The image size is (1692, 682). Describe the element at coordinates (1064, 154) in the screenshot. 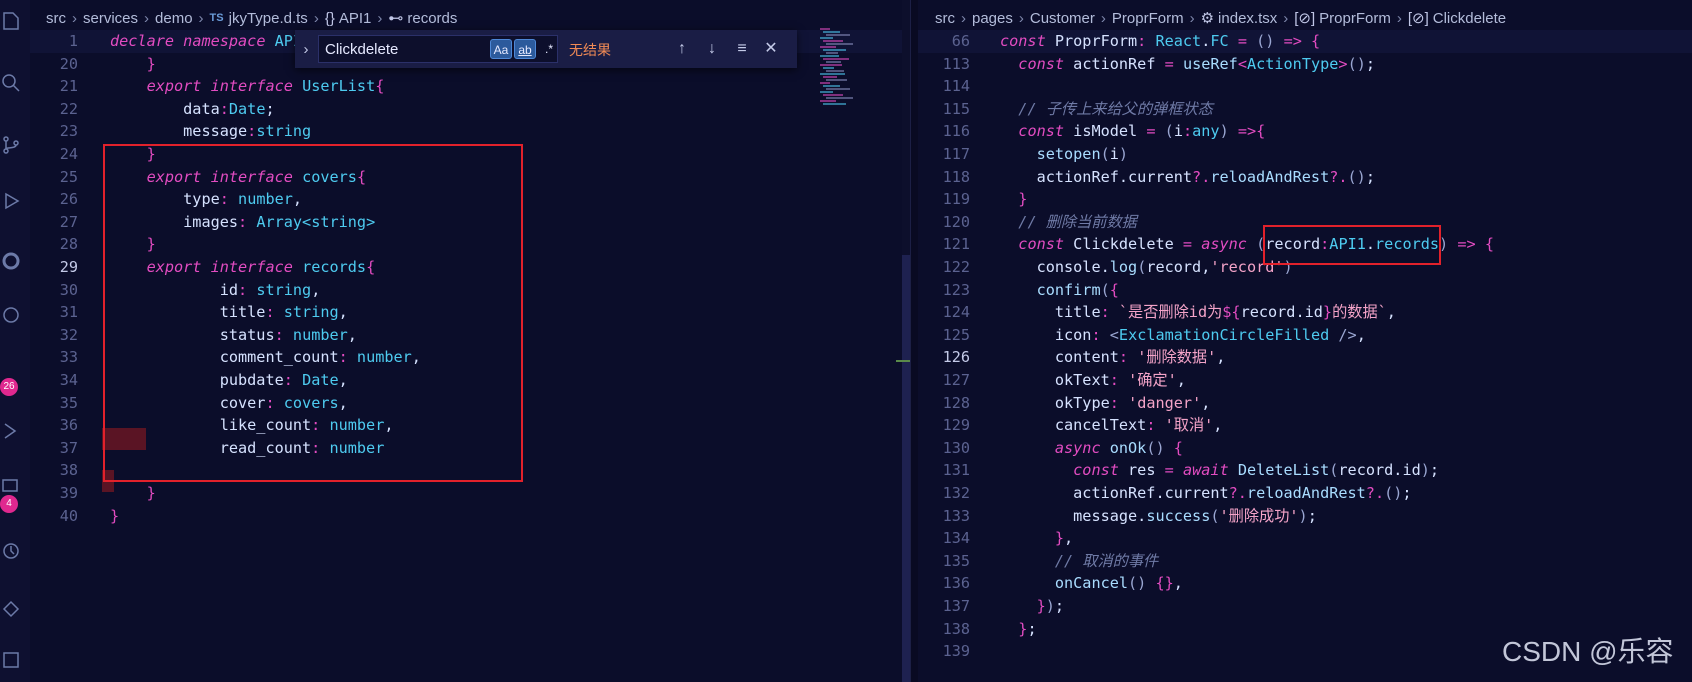

I see `line-content: setopen(i)` at that location.